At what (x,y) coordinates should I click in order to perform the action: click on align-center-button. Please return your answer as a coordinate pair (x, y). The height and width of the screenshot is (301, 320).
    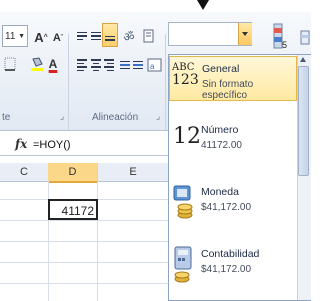
    Looking at the image, I should click on (96, 65).